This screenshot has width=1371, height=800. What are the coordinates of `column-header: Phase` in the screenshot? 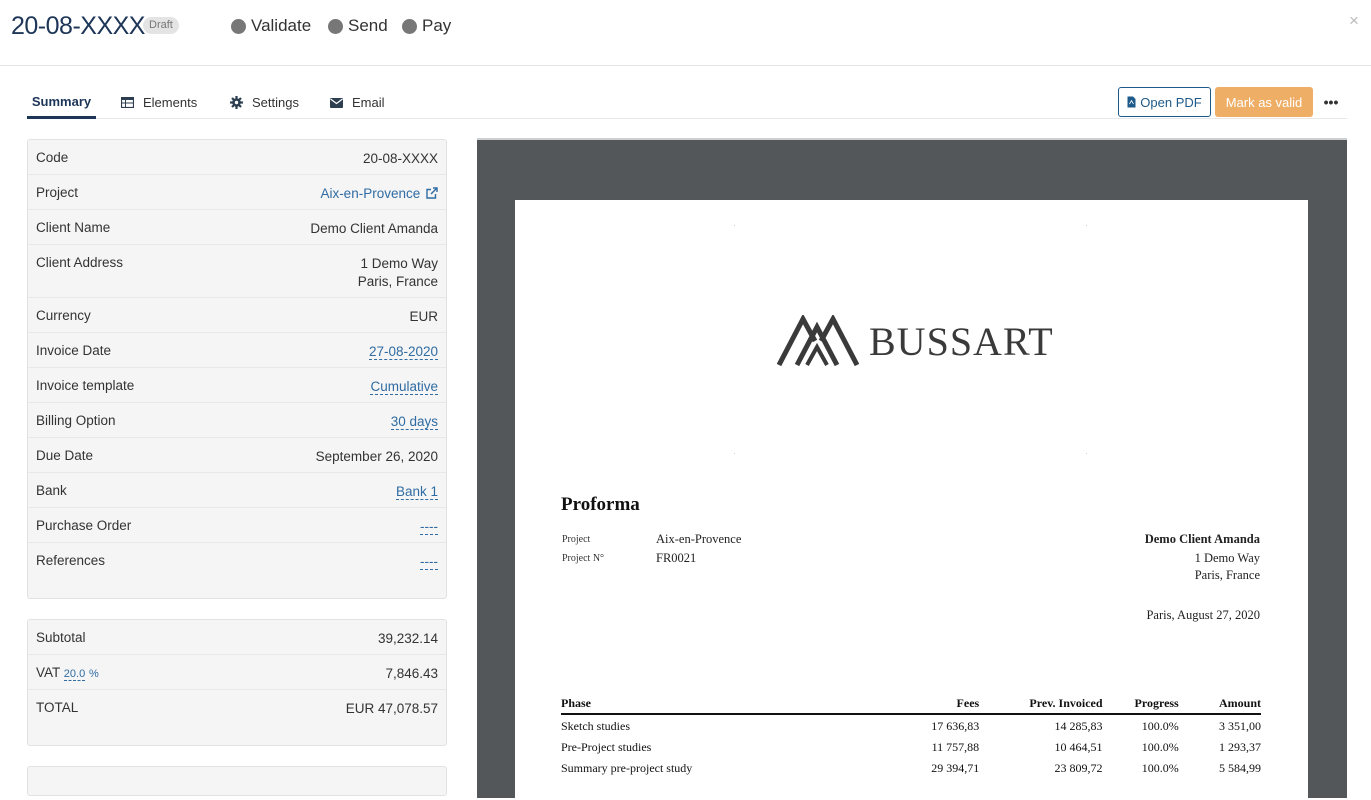 It's located at (701, 705).